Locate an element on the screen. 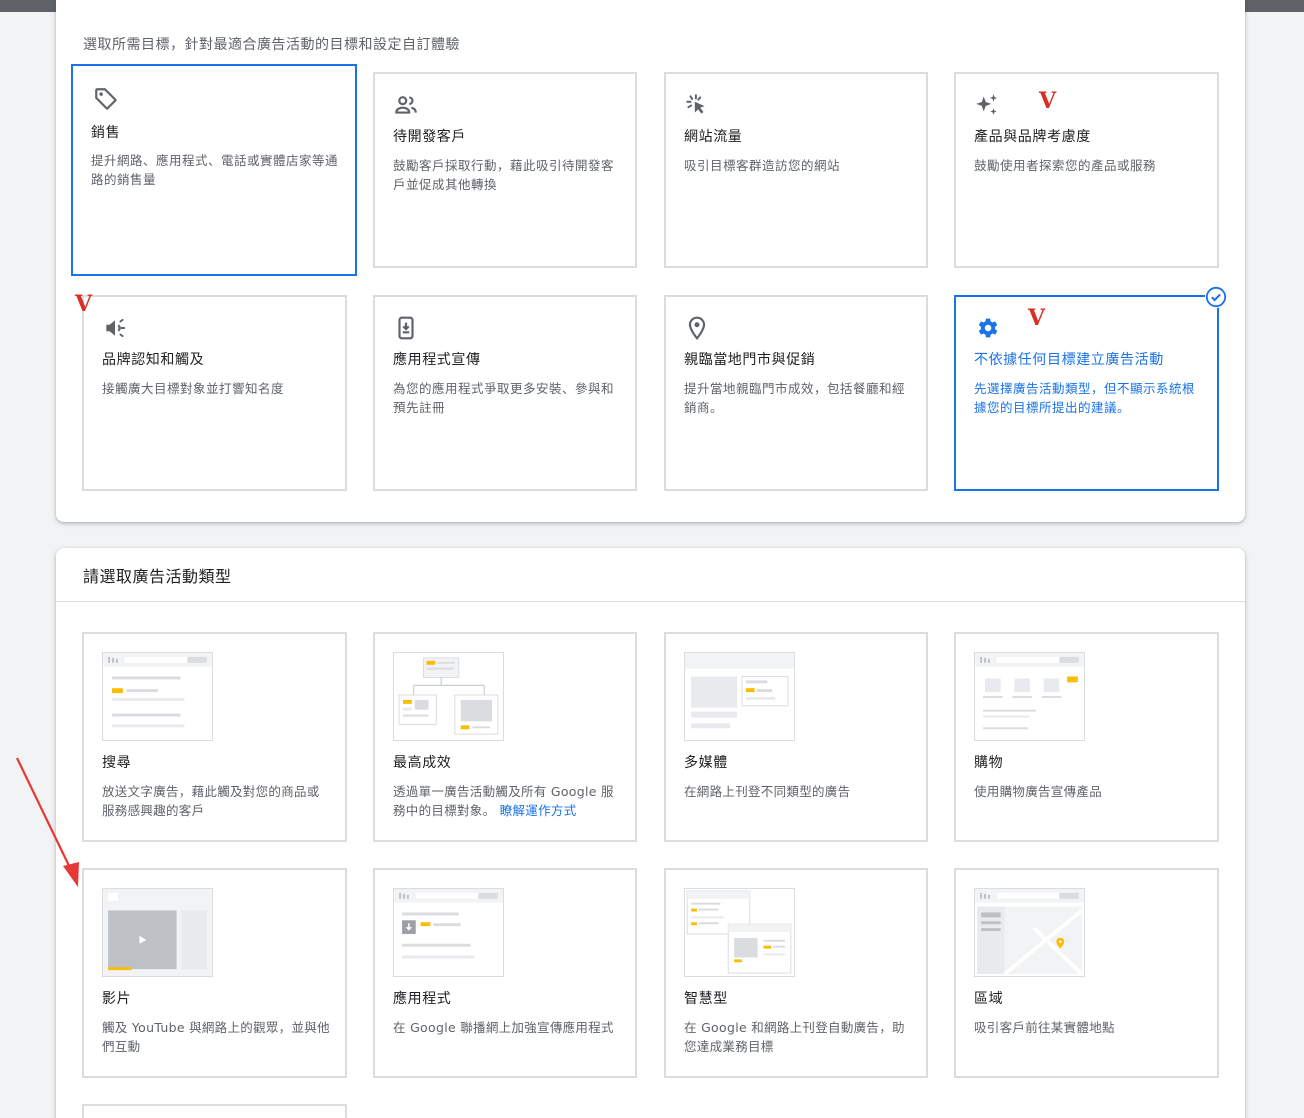  type-card-shopping: 購物 使用購物廣告宣傳產品 is located at coordinates (1086, 737).